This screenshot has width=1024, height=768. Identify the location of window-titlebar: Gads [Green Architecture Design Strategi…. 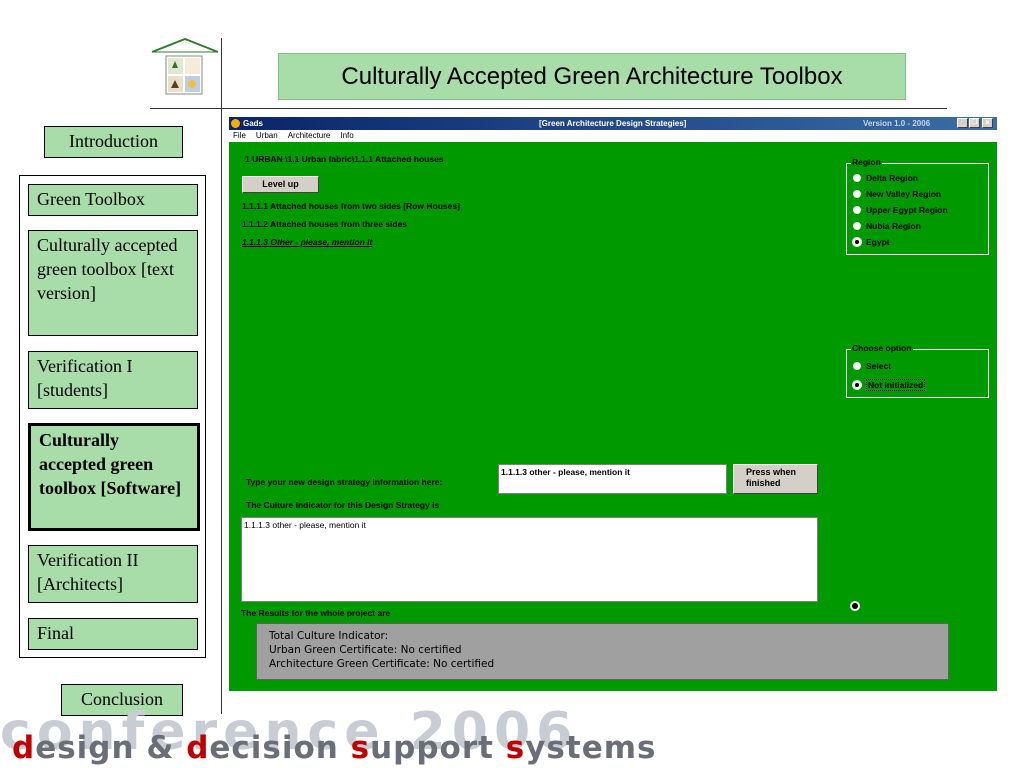
(613, 123).